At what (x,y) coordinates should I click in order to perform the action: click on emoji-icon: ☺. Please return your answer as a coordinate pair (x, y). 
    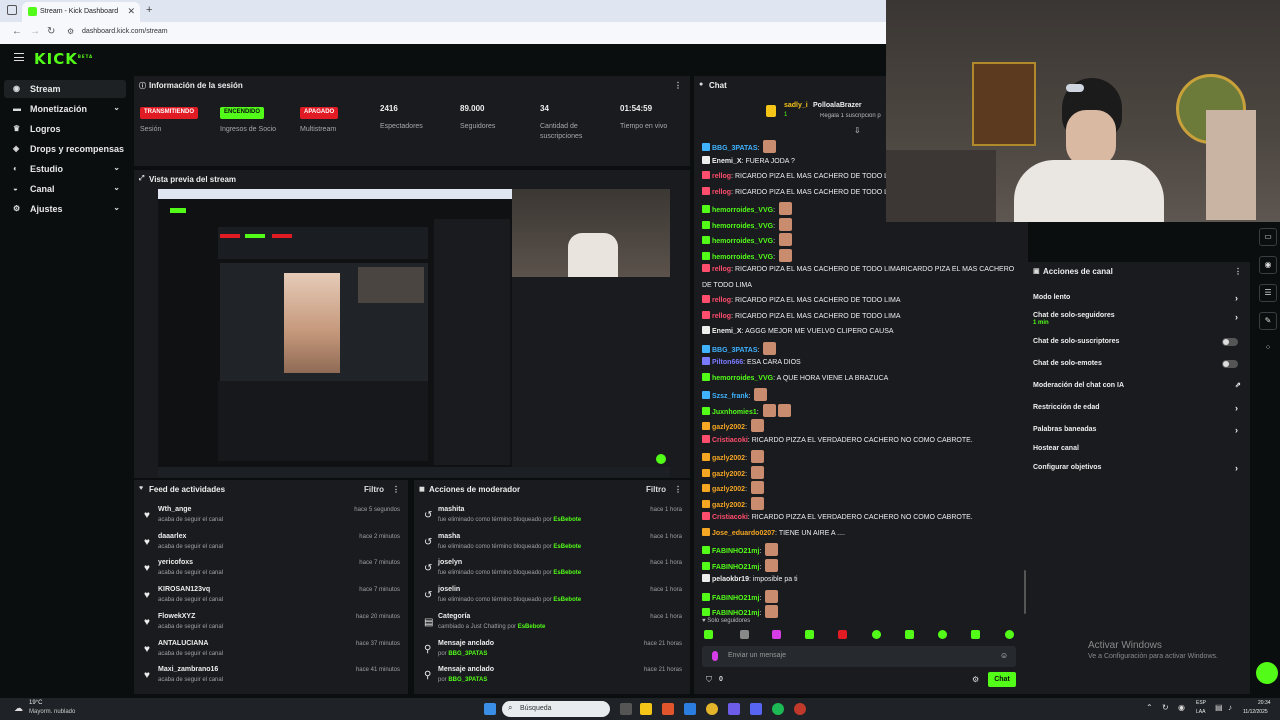
    Looking at the image, I should click on (1004, 655).